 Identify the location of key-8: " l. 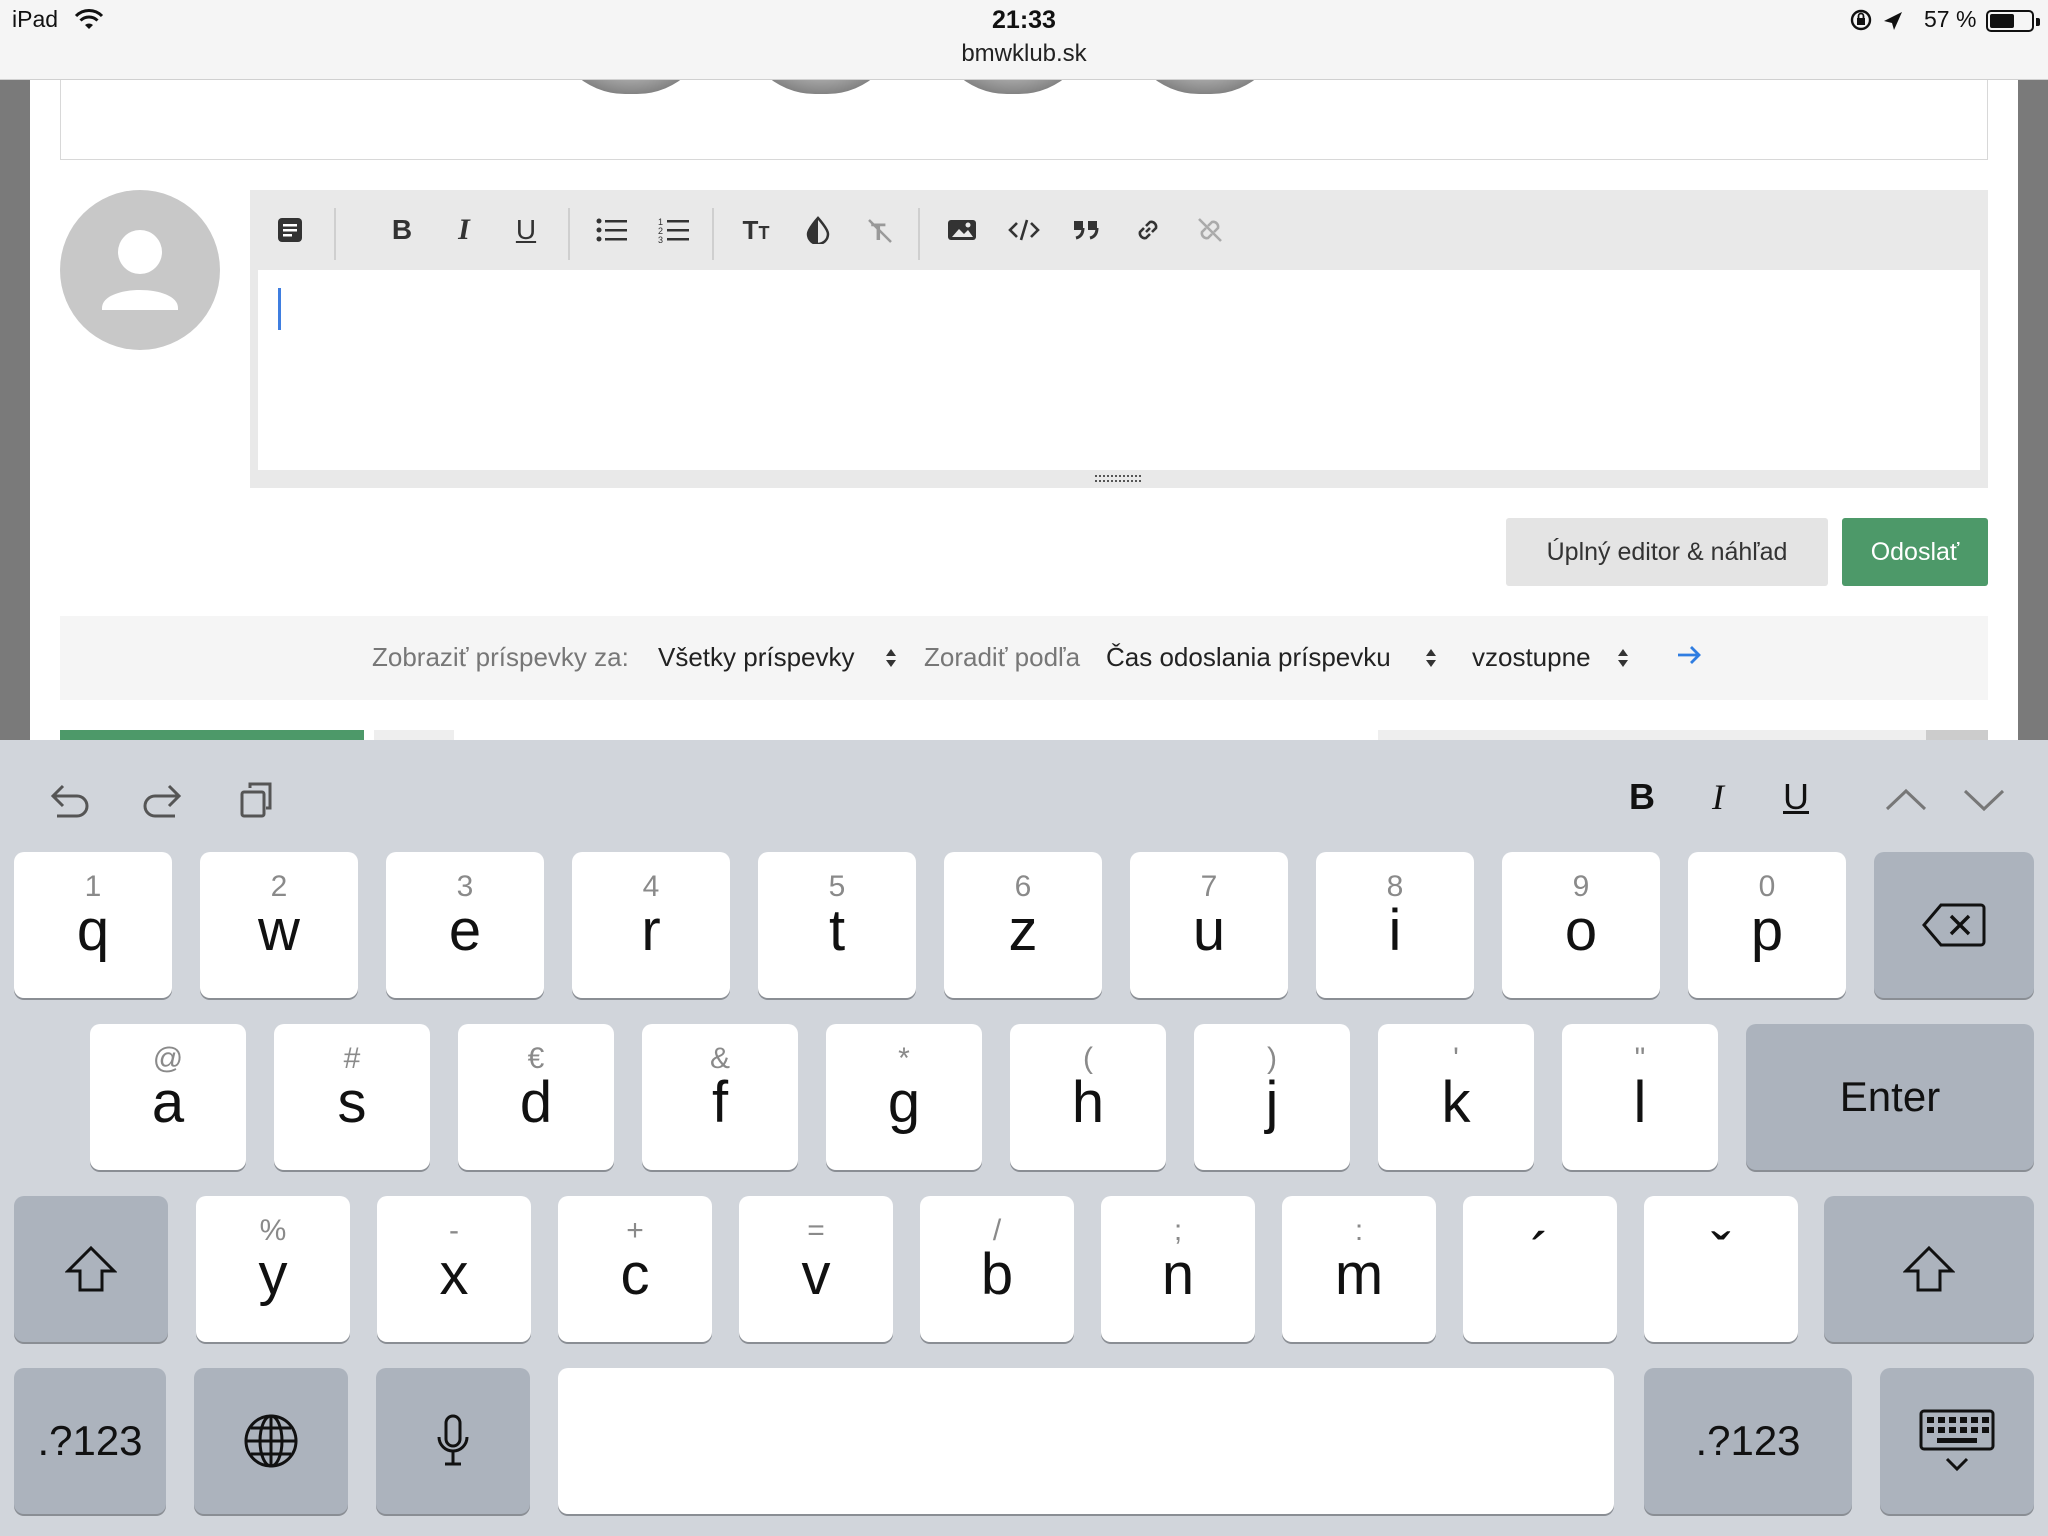
(1640, 1097).